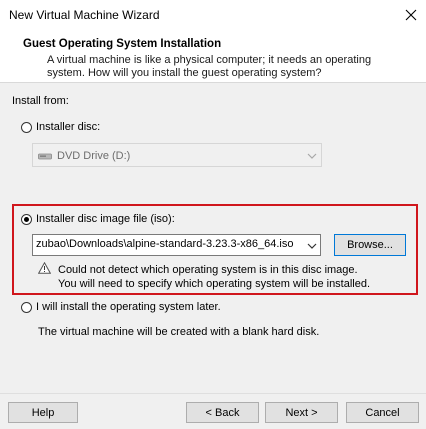  I want to click on install-later-radio, so click(26, 307).